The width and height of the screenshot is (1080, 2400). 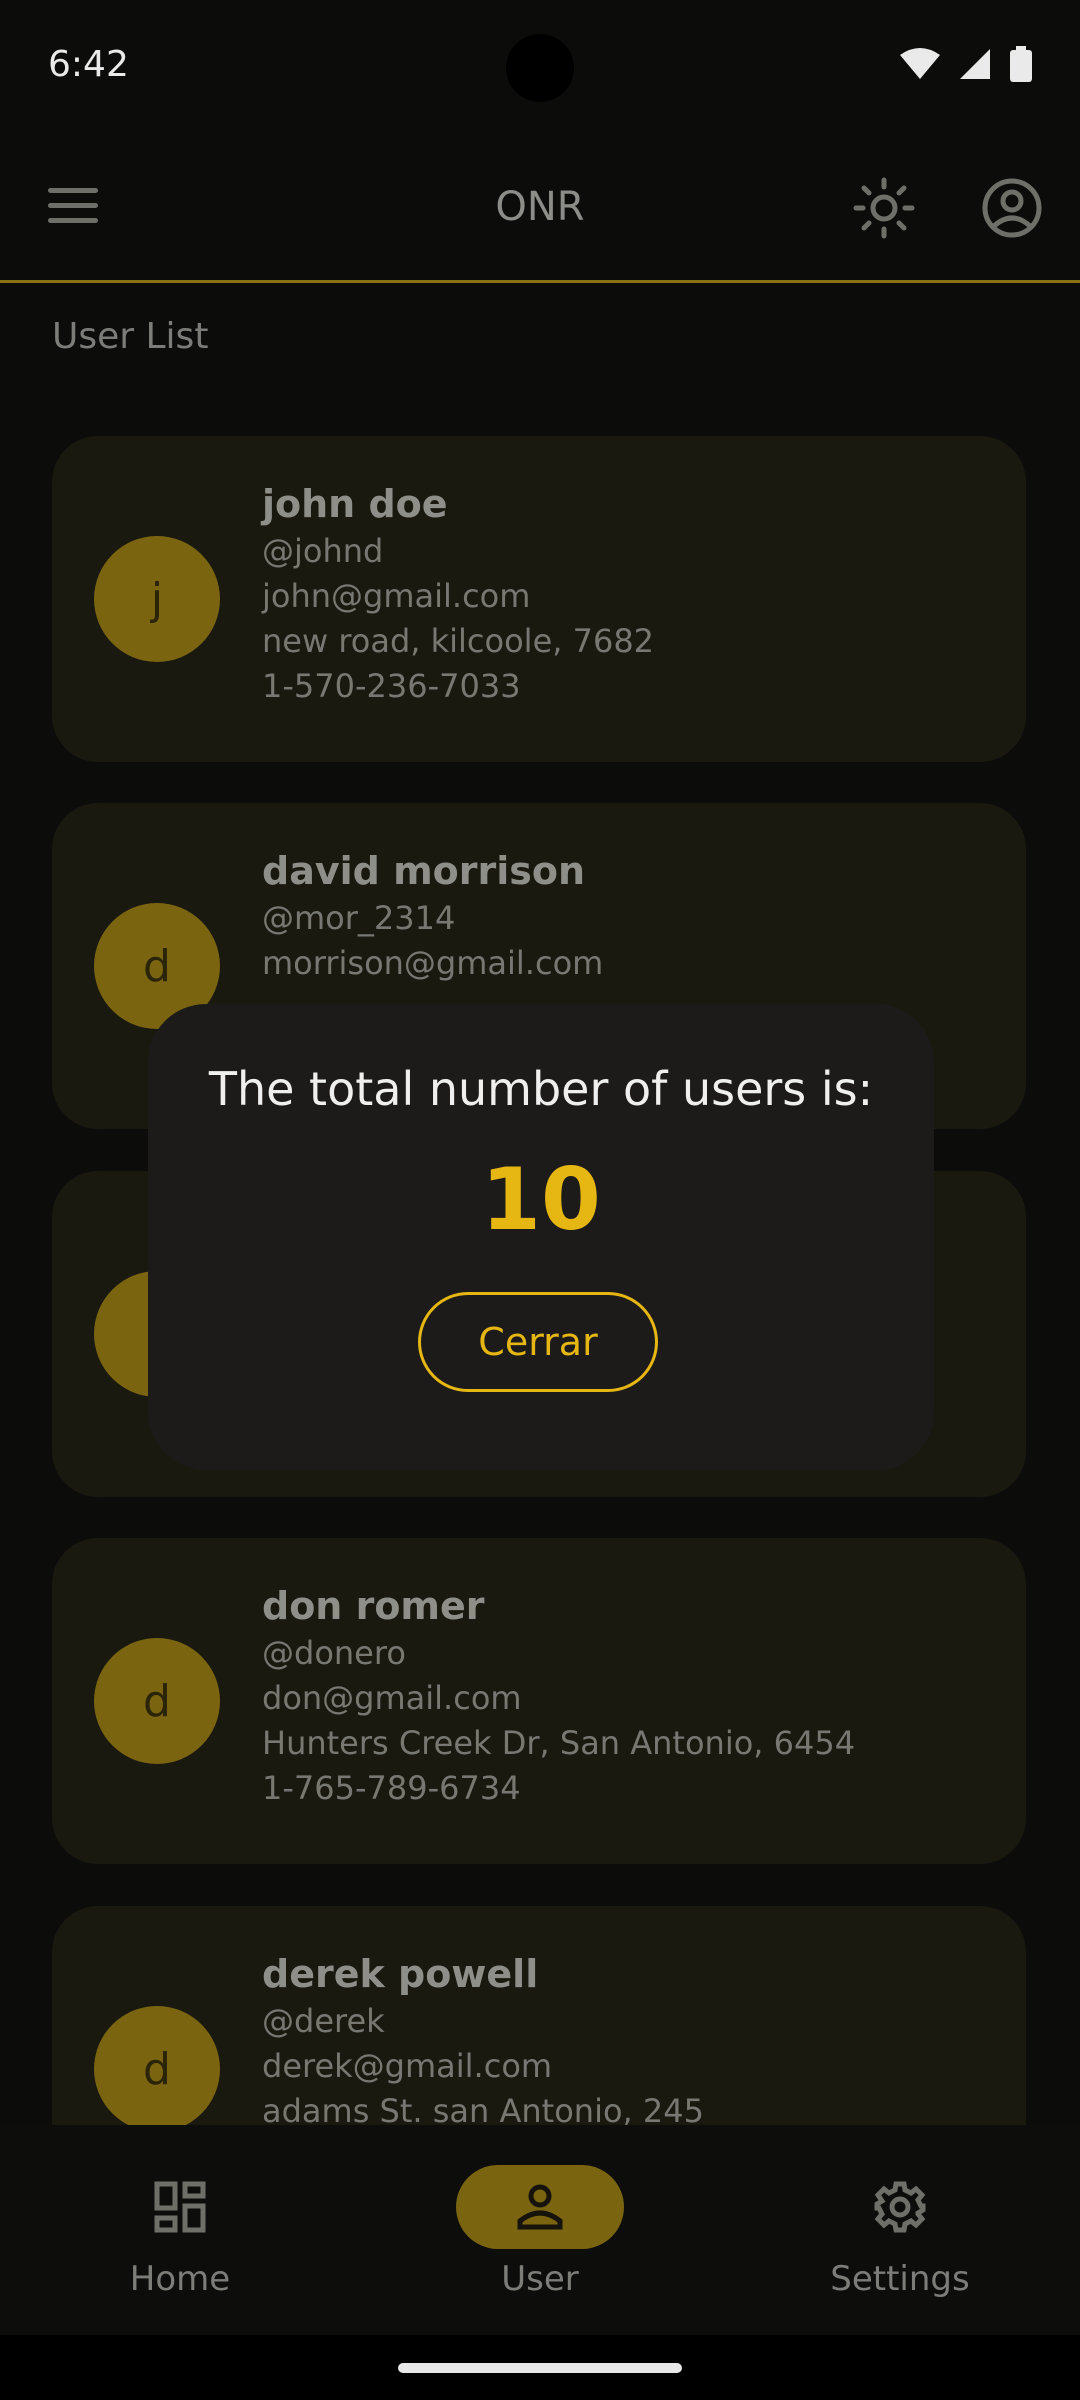 I want to click on user-email: morrison@gmail.com, so click(x=433, y=963).